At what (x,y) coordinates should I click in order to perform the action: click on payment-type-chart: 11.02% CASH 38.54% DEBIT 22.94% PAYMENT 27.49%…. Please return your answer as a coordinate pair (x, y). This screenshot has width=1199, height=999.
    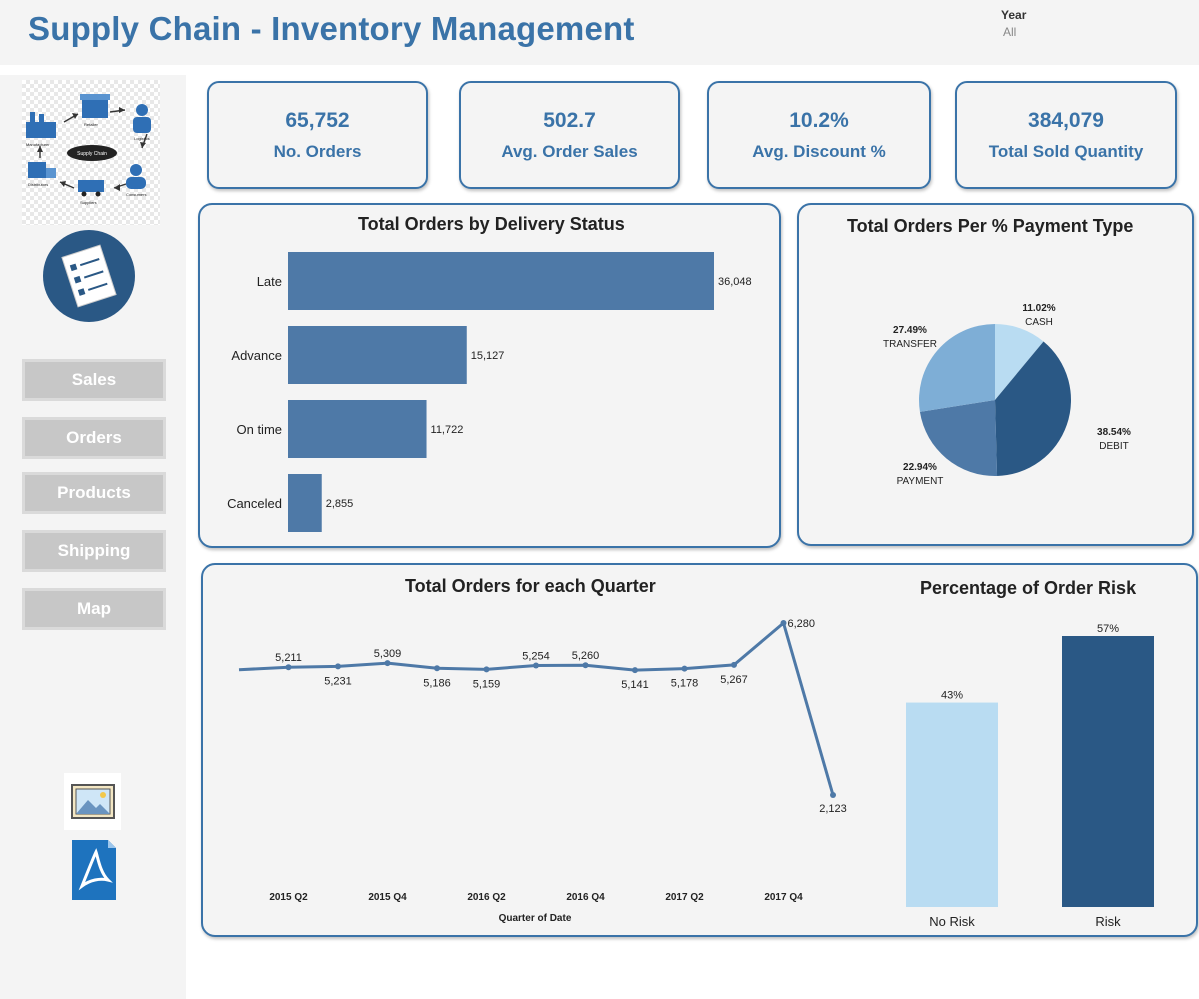
    Looking at the image, I should click on (1007, 395).